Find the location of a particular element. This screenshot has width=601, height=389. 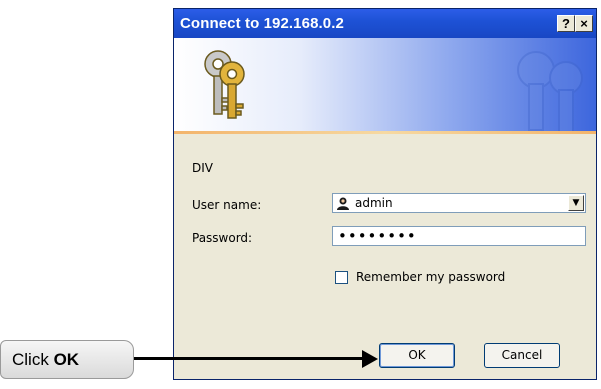

cancel-button: Cancel is located at coordinates (522, 355).